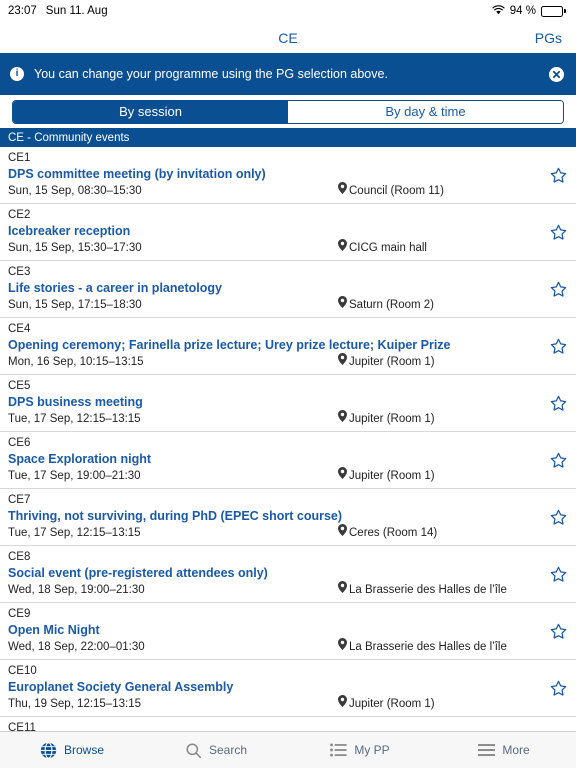 The height and width of the screenshot is (768, 576). What do you see at coordinates (553, 11) in the screenshot?
I see `battery-icon` at bounding box center [553, 11].